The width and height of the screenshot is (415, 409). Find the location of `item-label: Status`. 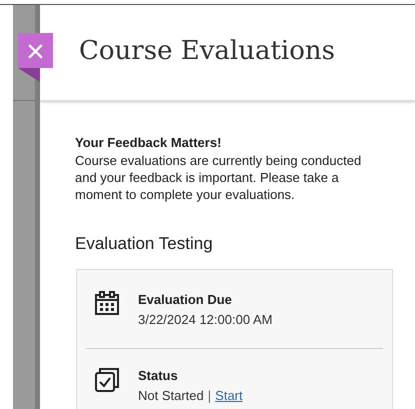

item-label: Status is located at coordinates (158, 375).